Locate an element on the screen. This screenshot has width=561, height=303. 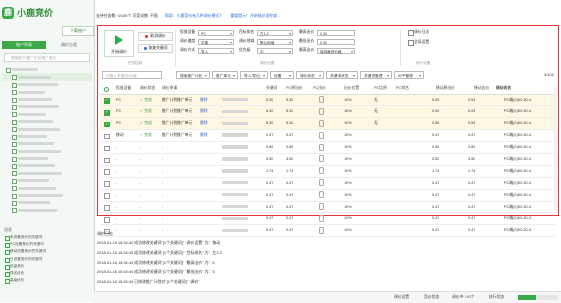
column-header: PC原出价 is located at coordinates (294, 89).